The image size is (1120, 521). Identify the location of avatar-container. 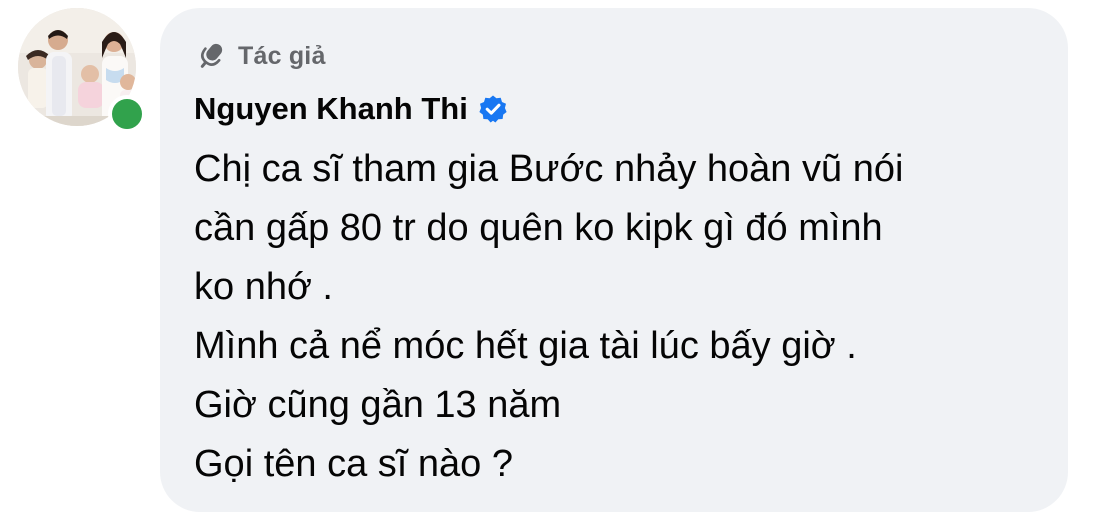
(82, 70).